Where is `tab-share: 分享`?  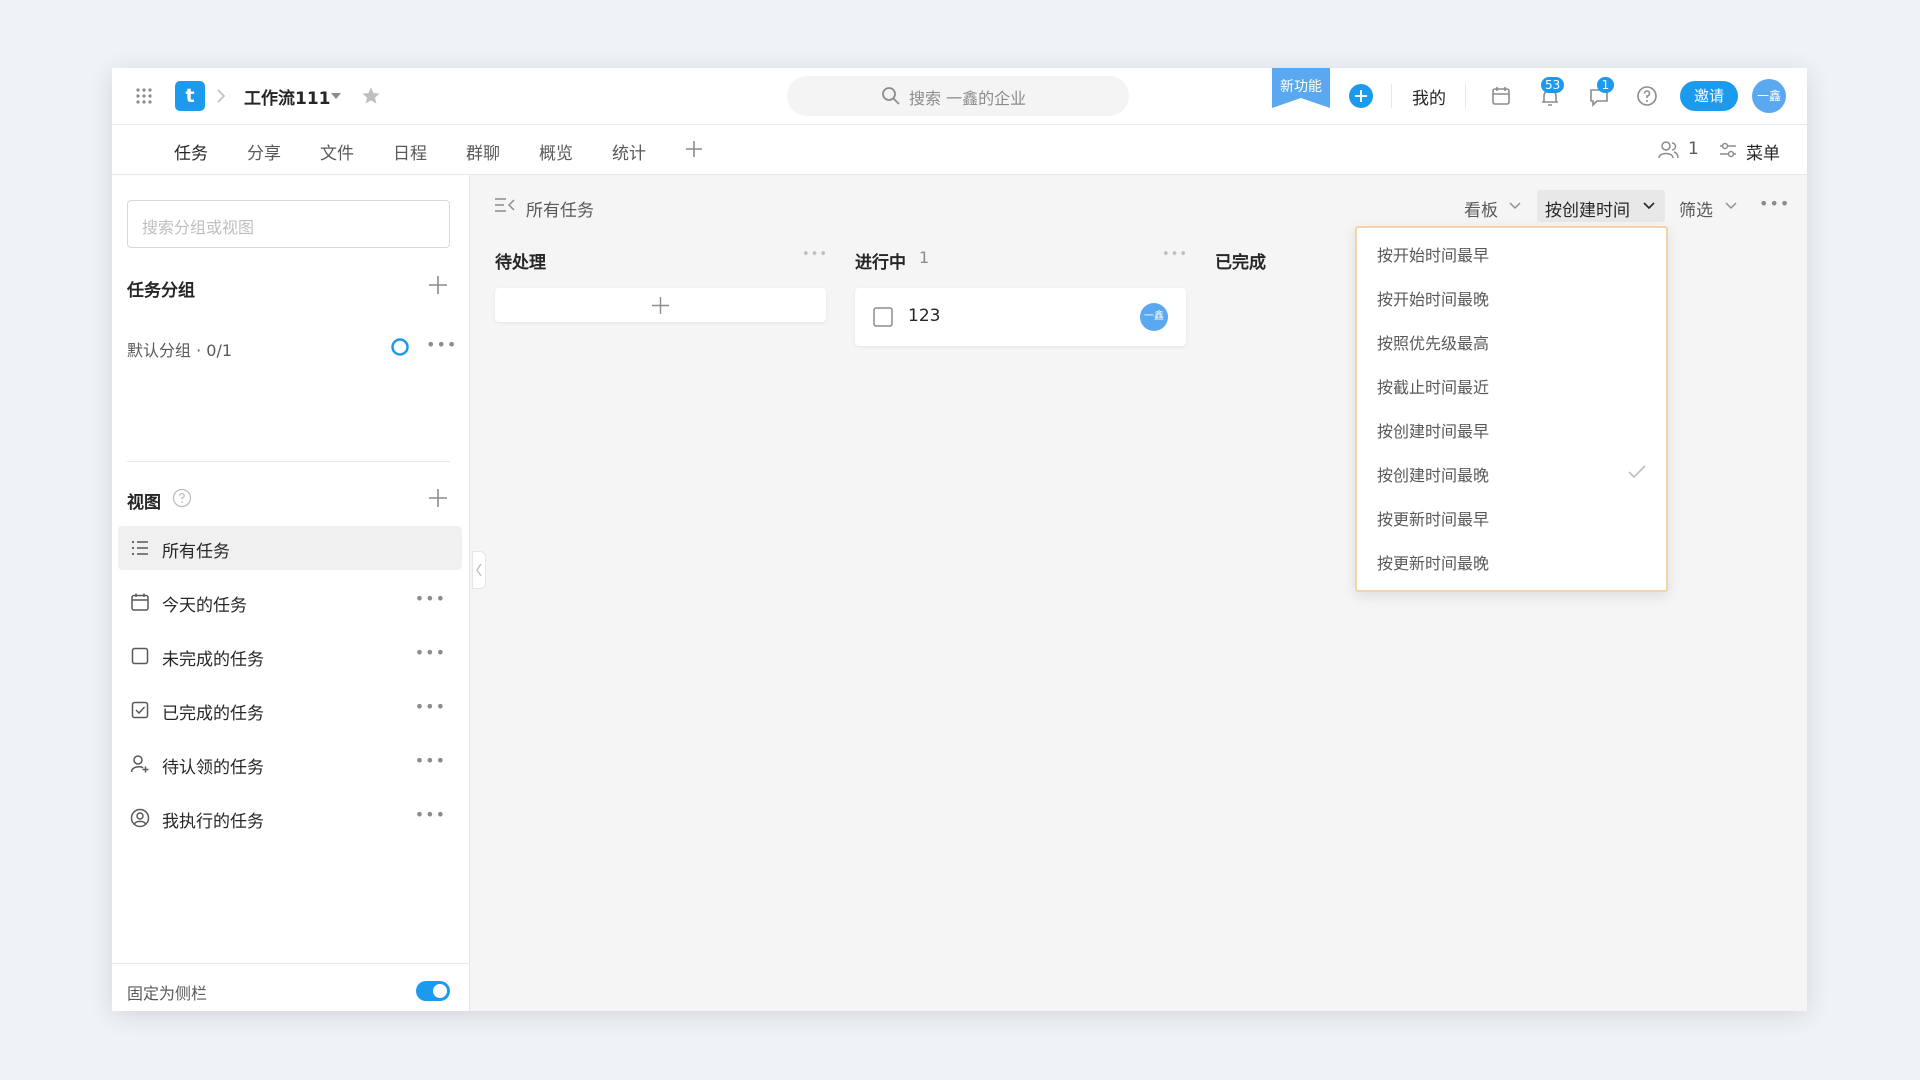 tab-share: 分享 is located at coordinates (264, 151).